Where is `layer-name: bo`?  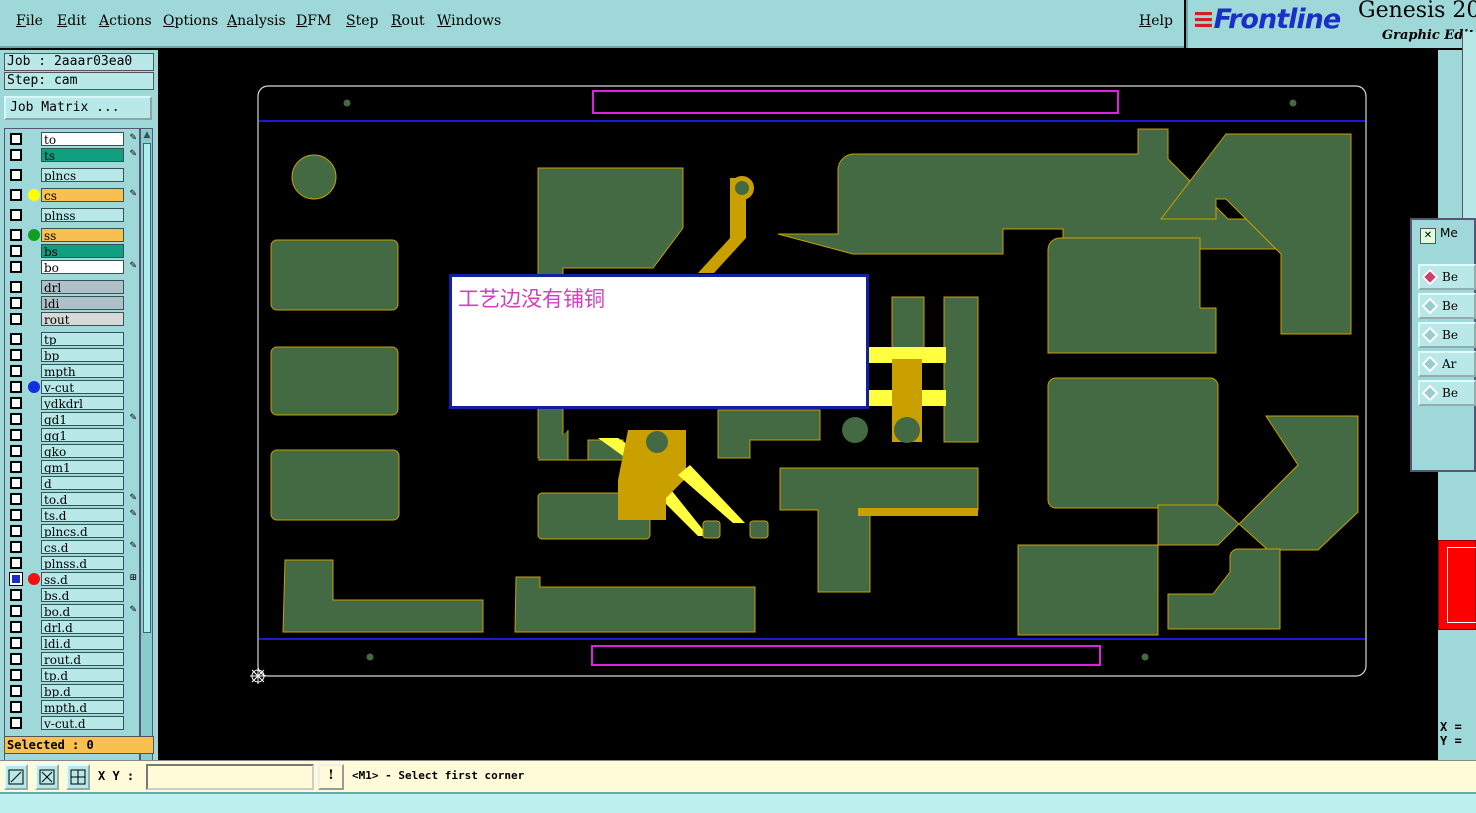 layer-name: bo is located at coordinates (82, 267).